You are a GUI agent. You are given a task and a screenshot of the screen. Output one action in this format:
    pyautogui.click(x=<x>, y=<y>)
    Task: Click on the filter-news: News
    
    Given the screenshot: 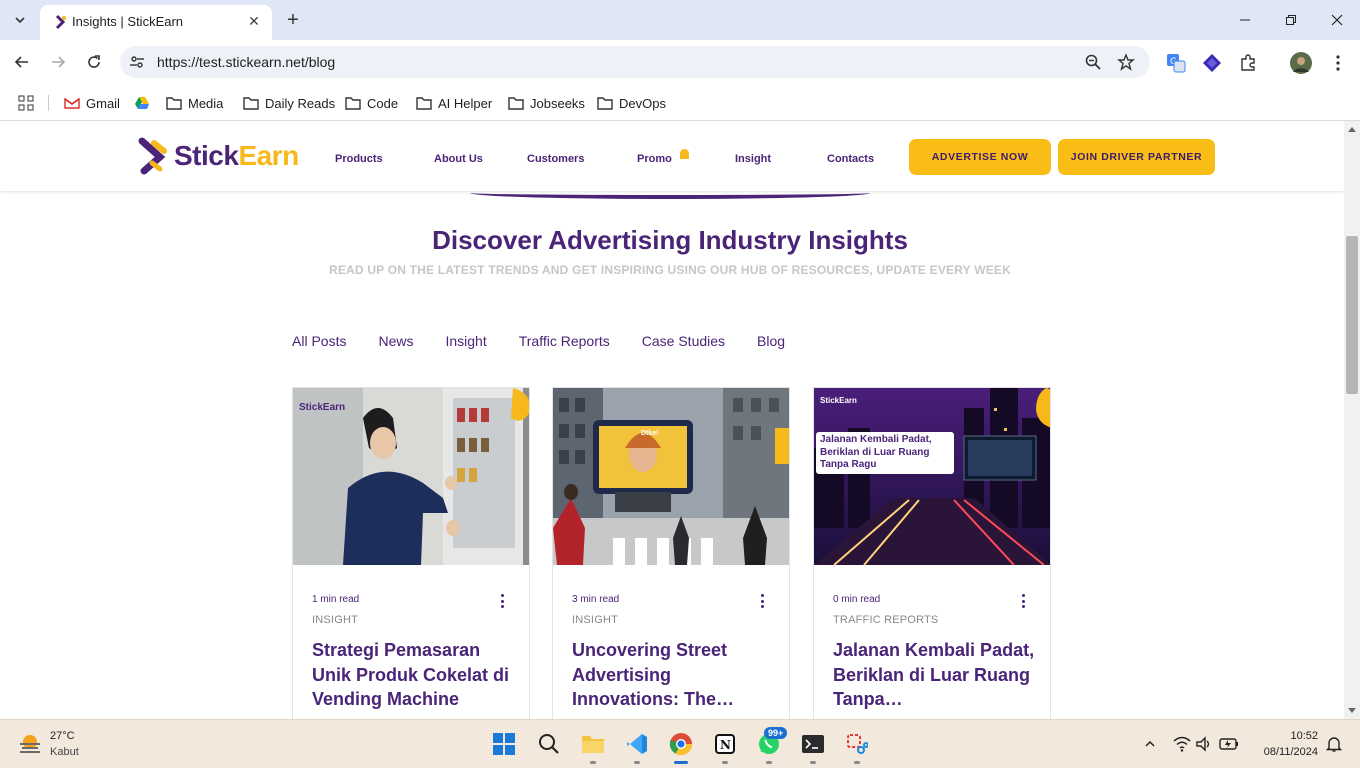 What is the action you would take?
    pyautogui.click(x=395, y=341)
    